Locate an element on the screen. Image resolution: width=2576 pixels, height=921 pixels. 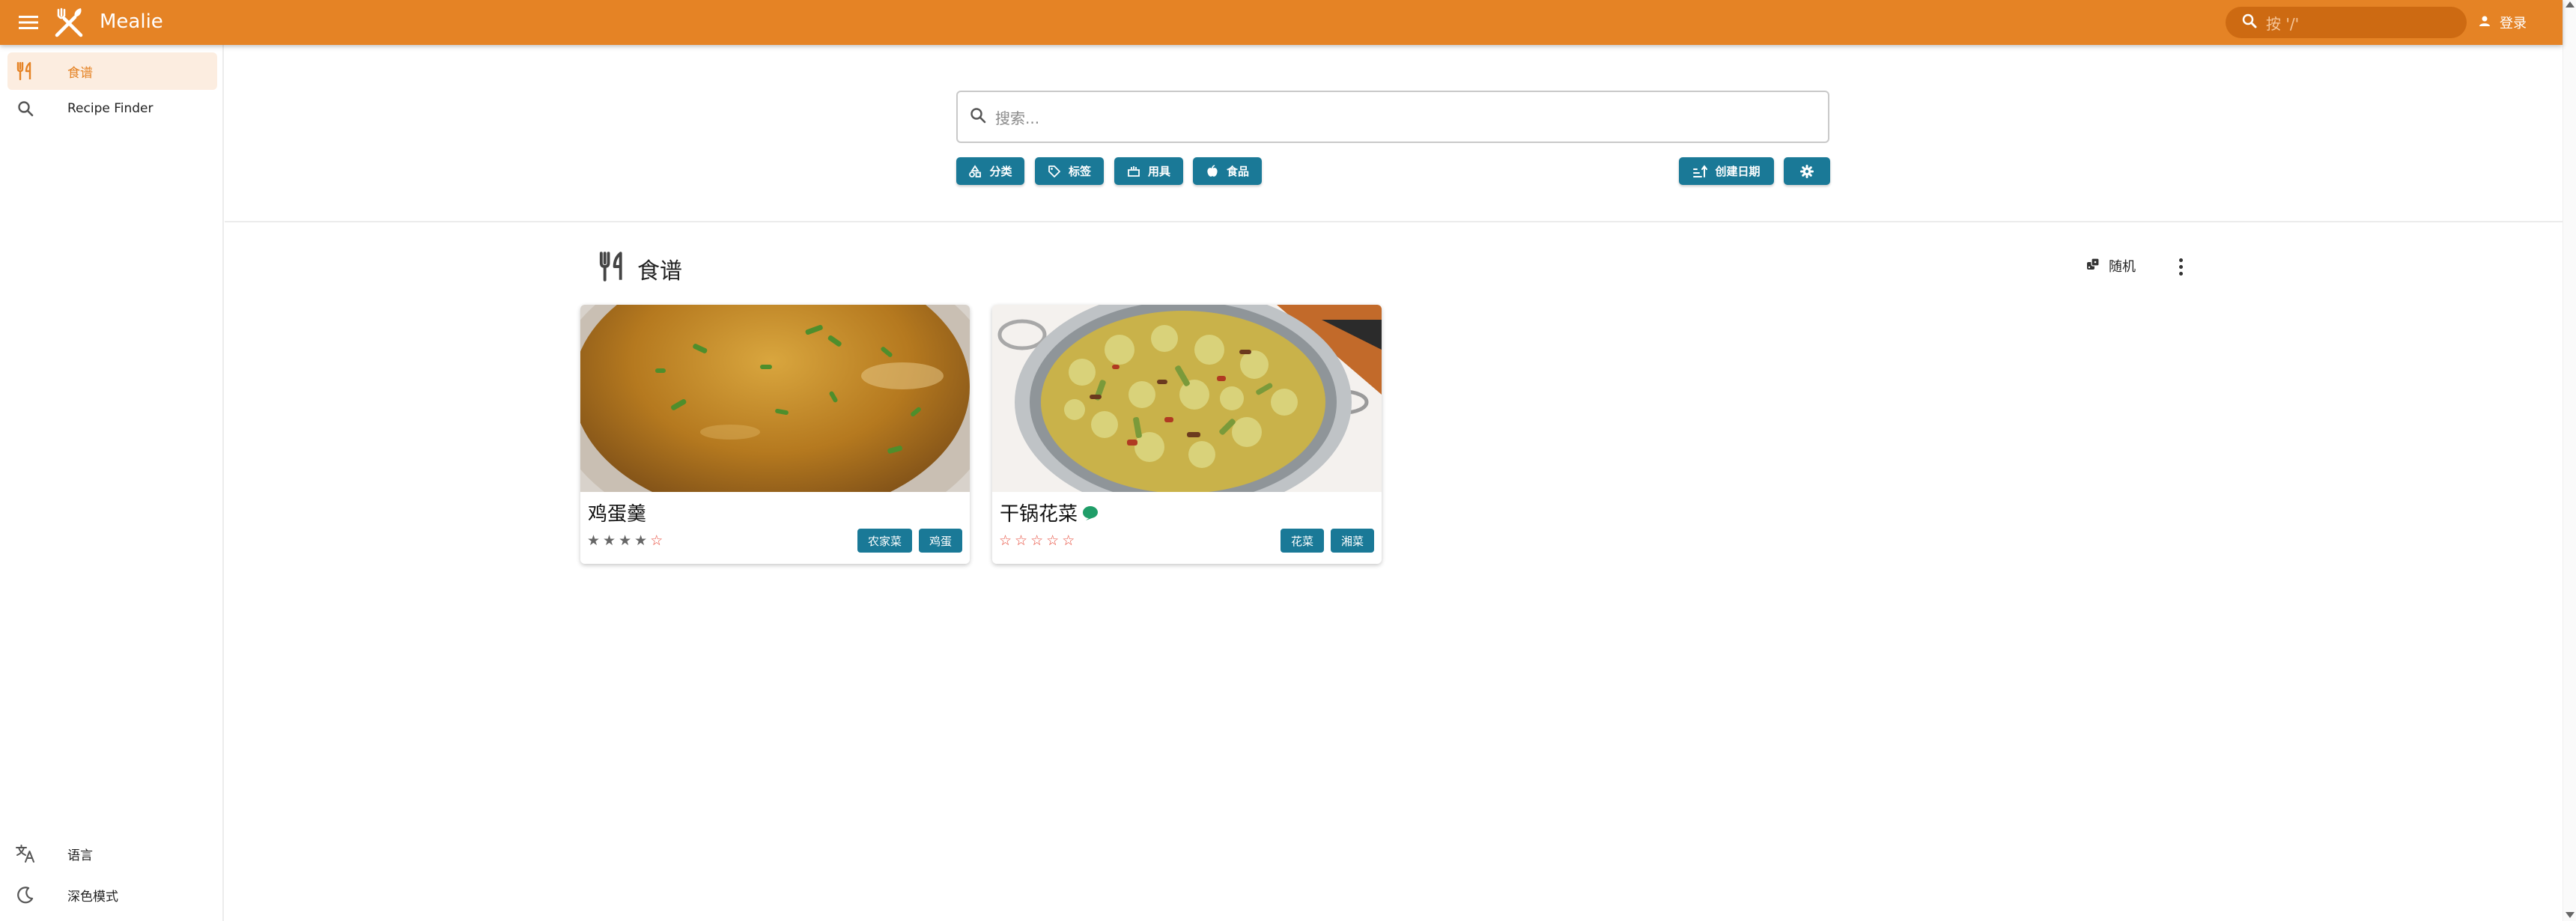
section-divider is located at coordinates (1394, 221).